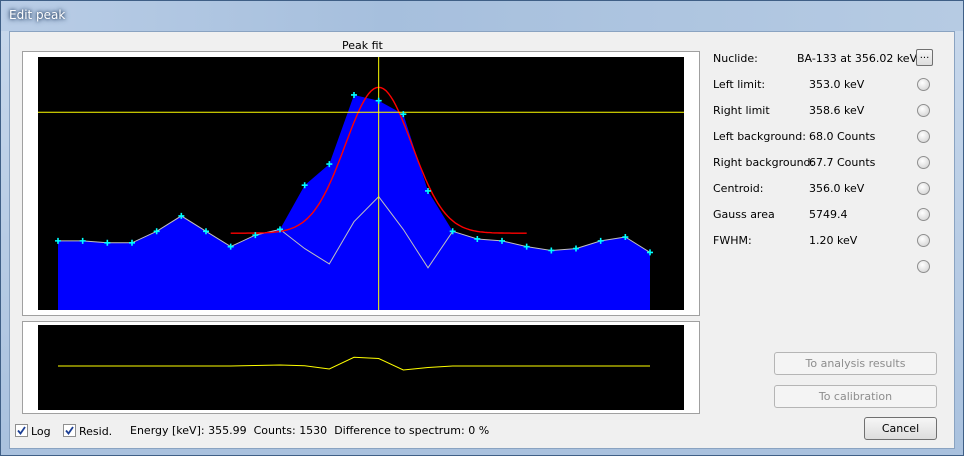 This screenshot has width=964, height=456. Describe the element at coordinates (227, 430) in the screenshot. I see `energy-value: 355.99` at that location.